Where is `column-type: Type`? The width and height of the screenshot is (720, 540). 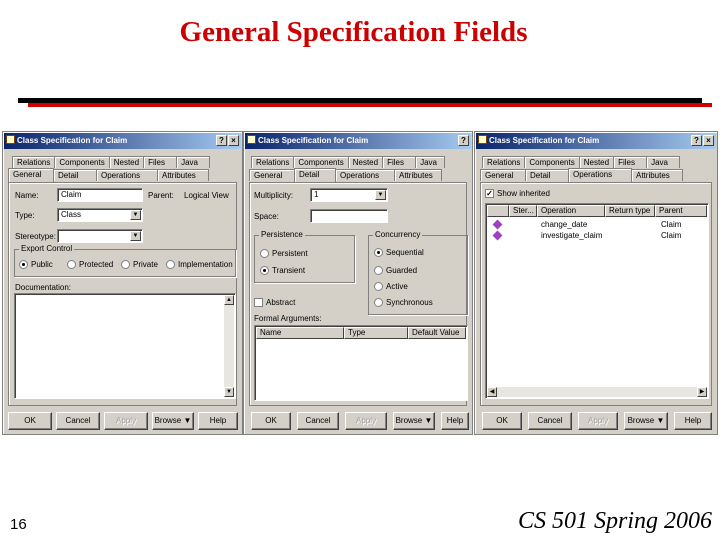 column-type: Type is located at coordinates (376, 333).